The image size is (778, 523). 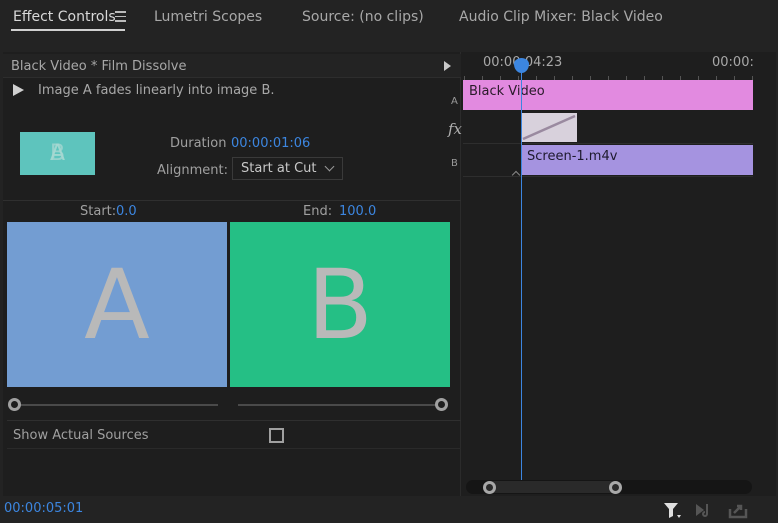 I want to click on start-slider-knob, so click(x=14, y=404).